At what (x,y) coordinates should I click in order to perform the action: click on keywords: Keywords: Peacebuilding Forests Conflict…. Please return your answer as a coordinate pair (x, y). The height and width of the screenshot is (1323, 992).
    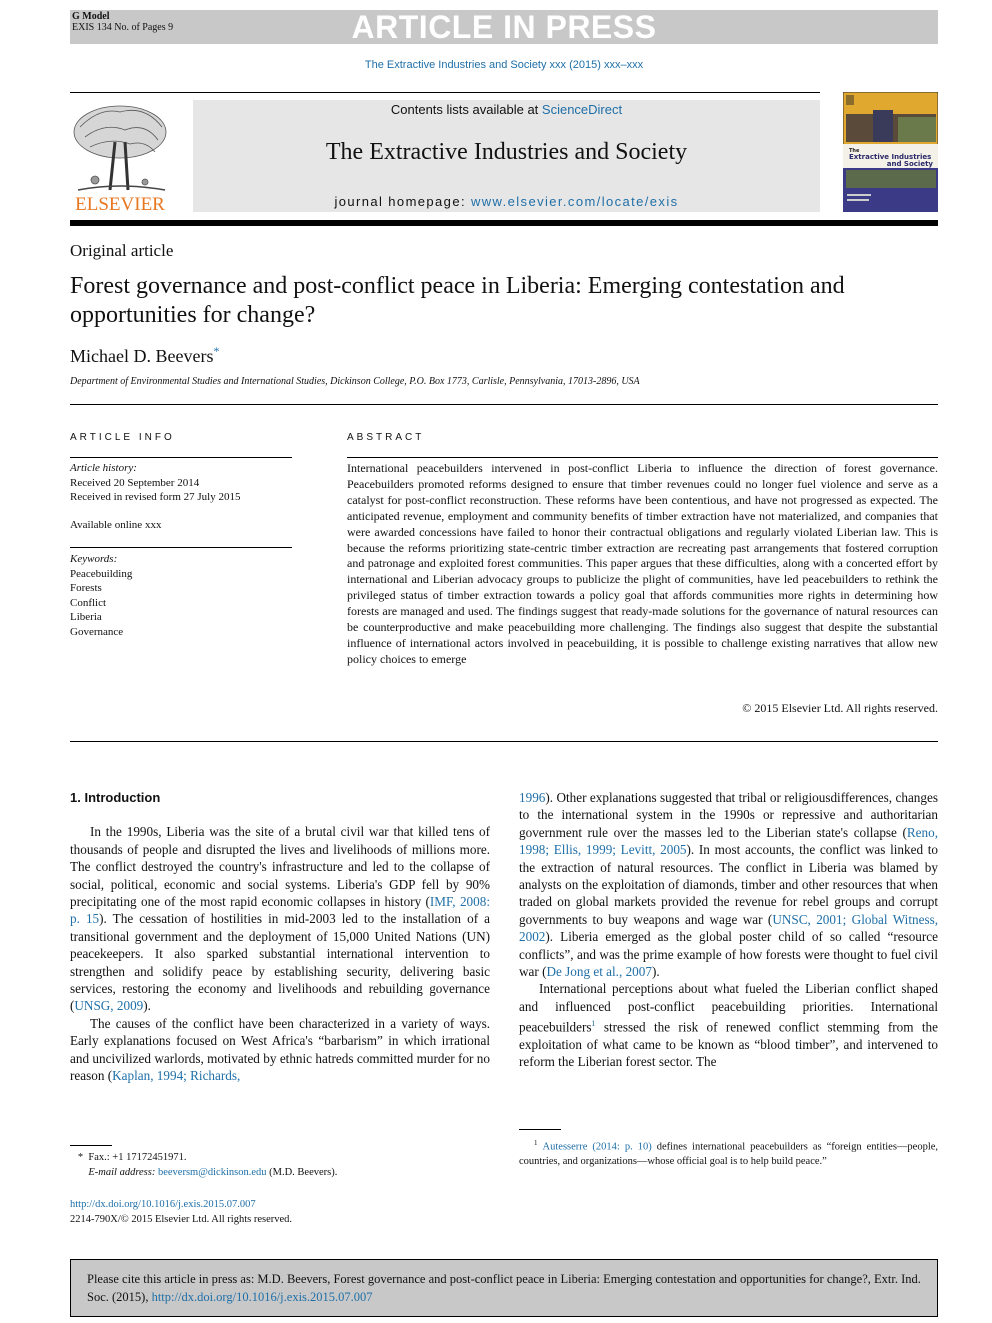
    Looking at the image, I should click on (101, 595).